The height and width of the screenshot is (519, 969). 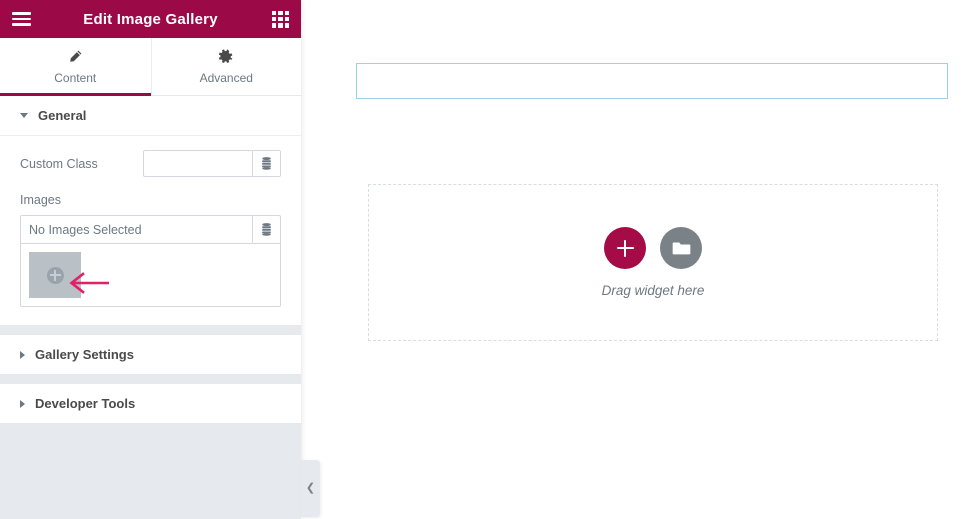 What do you see at coordinates (75, 77) in the screenshot?
I see `tab-content-label: Content` at bounding box center [75, 77].